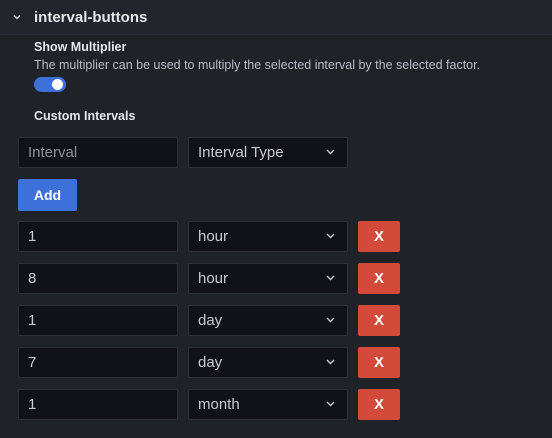 This screenshot has width=552, height=438. What do you see at coordinates (219, 404) in the screenshot?
I see `interval-type-value: month` at bounding box center [219, 404].